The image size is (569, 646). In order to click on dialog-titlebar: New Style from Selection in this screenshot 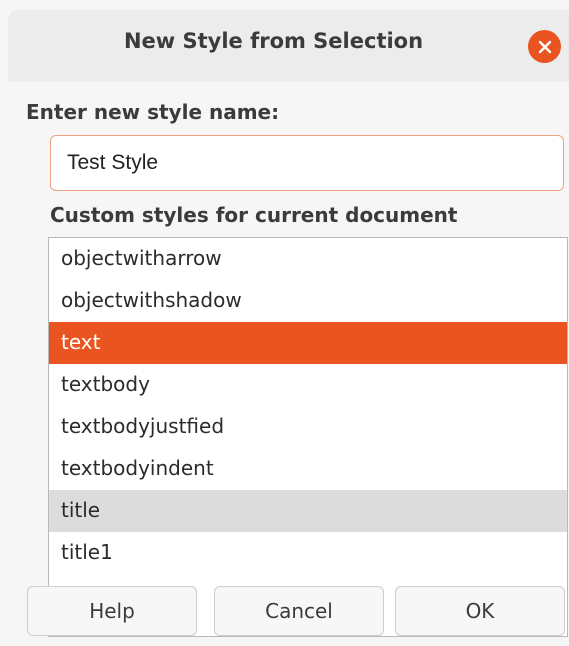, I will do `click(288, 46)`.